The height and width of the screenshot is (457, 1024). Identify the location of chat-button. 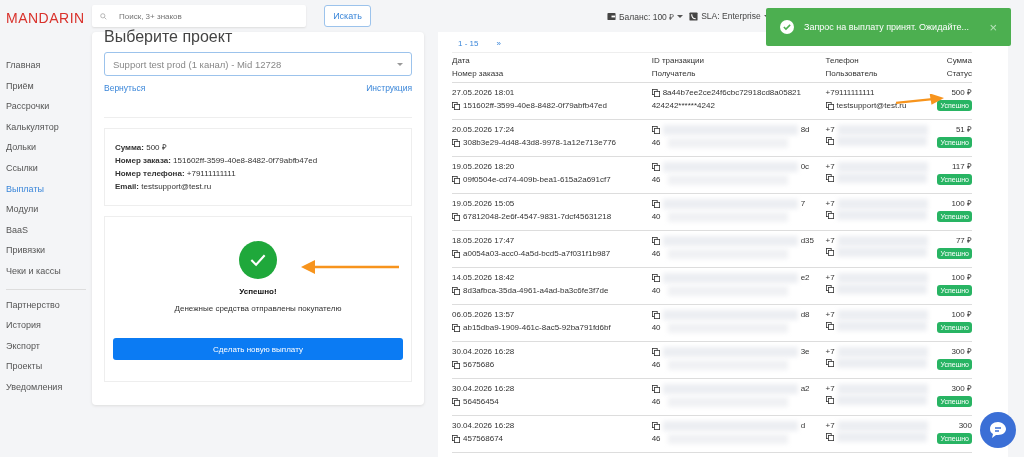
(998, 430).